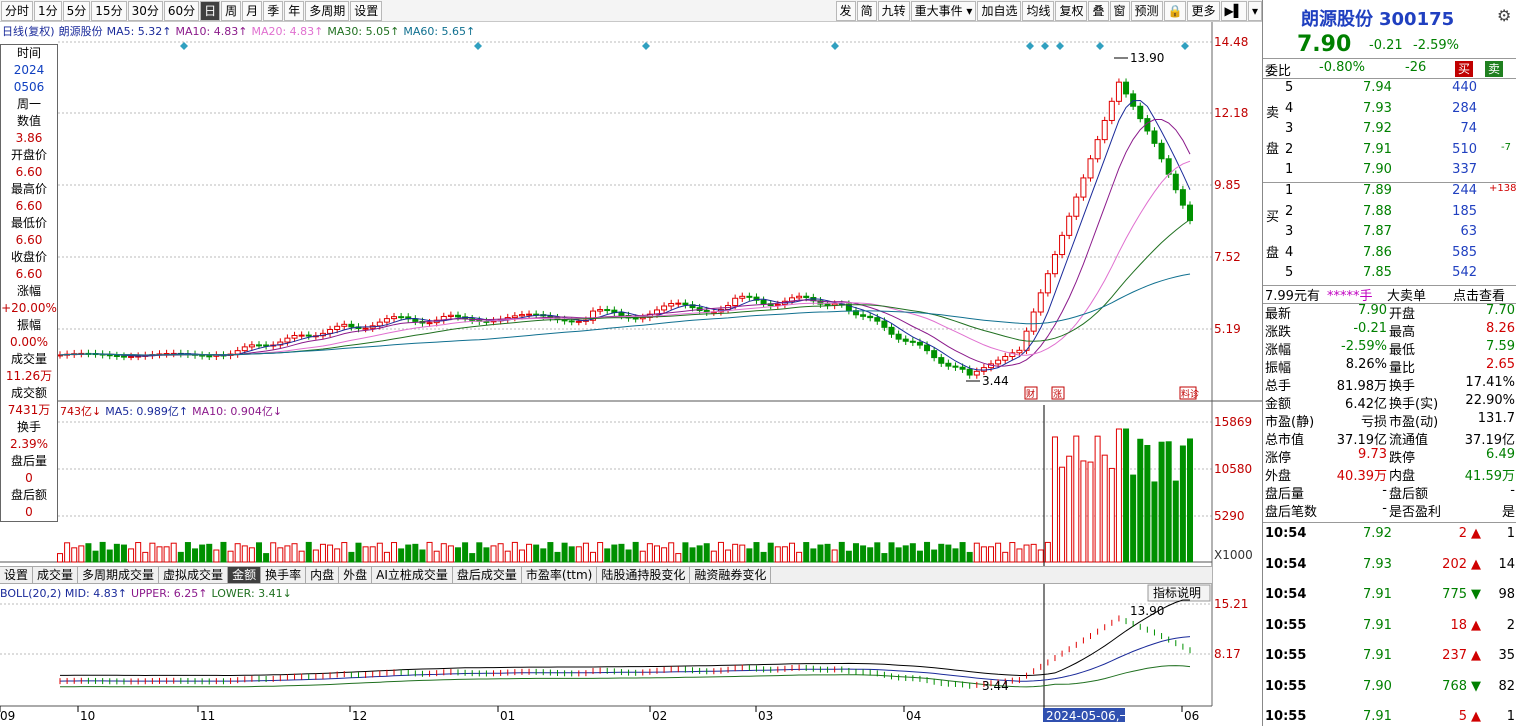 This screenshot has width=1516, height=726. I want to click on sell-side-label: 卖, so click(1273, 113).